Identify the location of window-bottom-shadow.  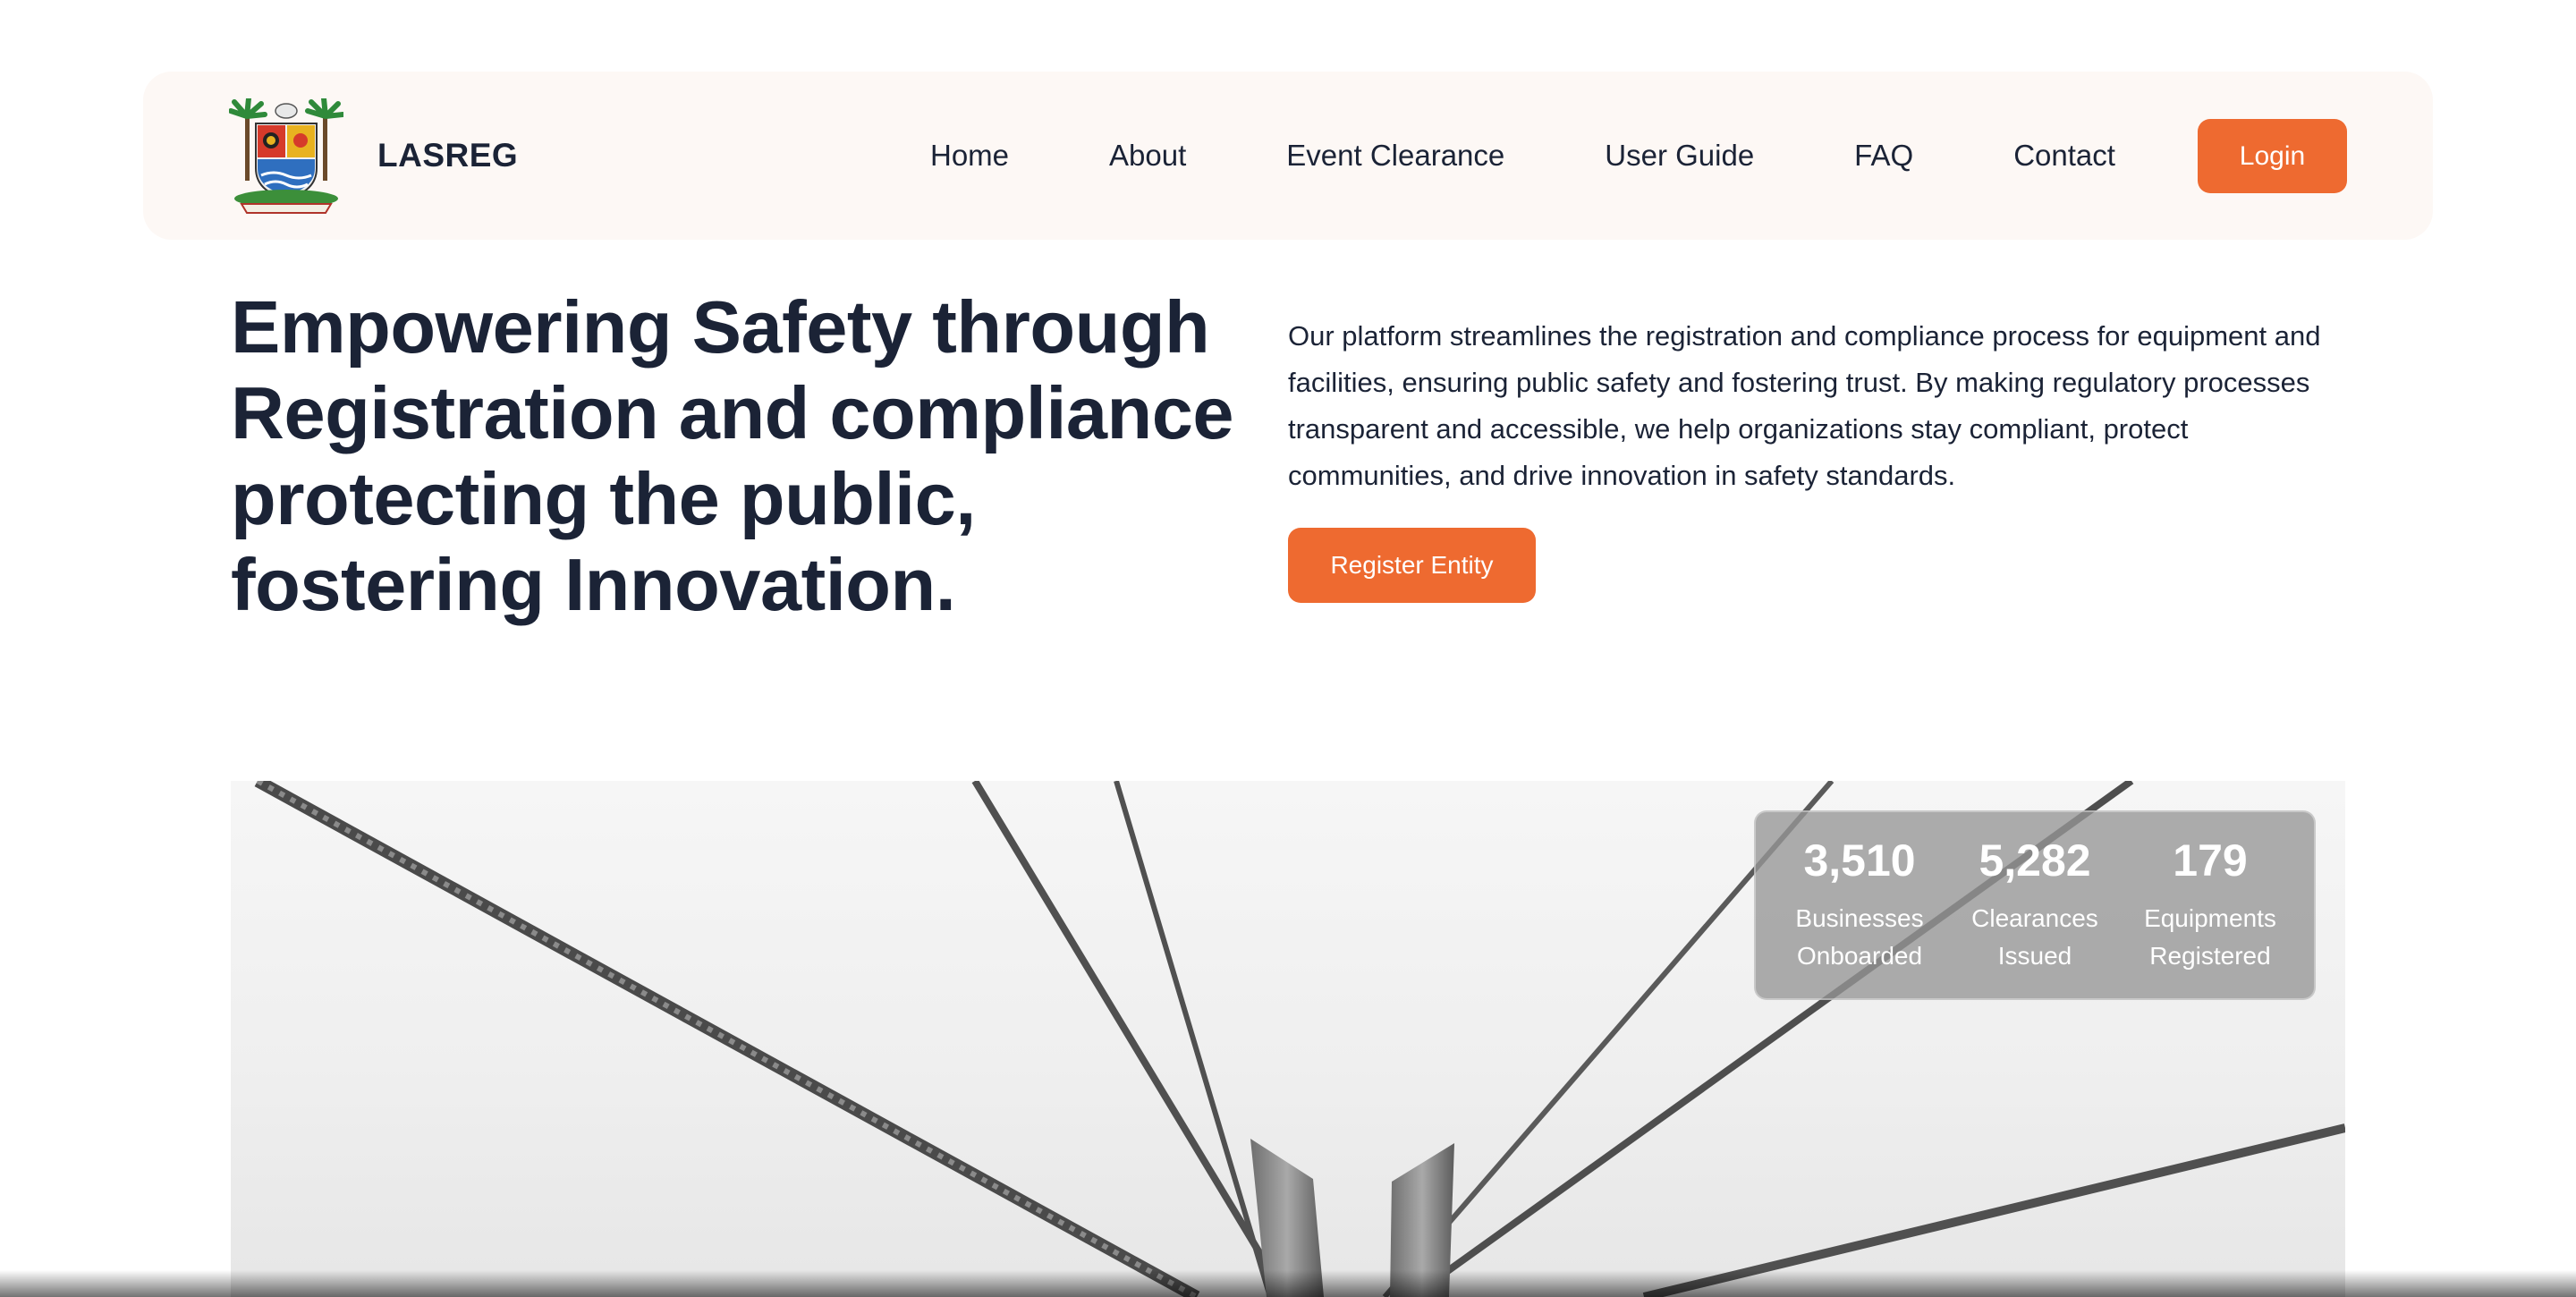
(1288, 1283).